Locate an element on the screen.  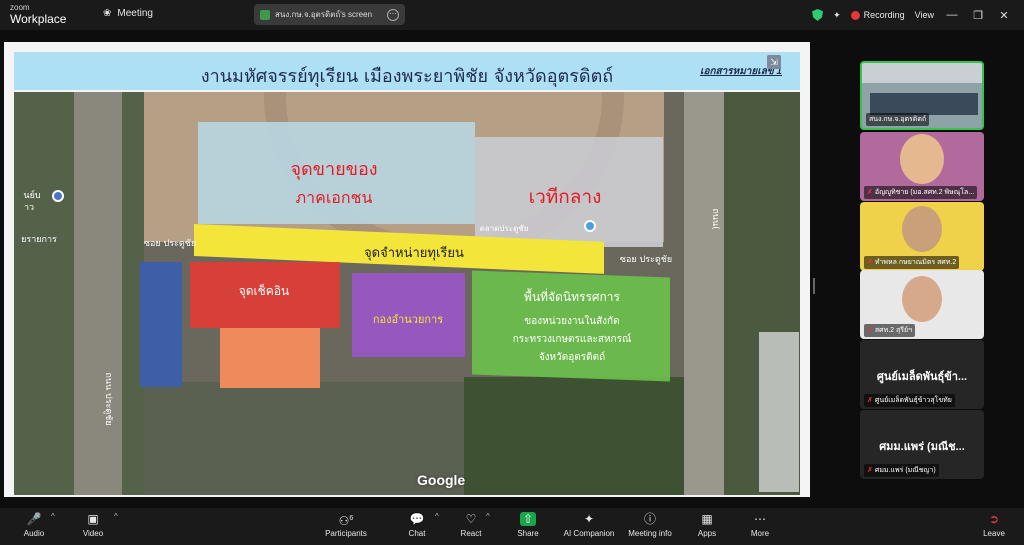
market-label: ตลาดประตูชัย is located at coordinates (504, 228).